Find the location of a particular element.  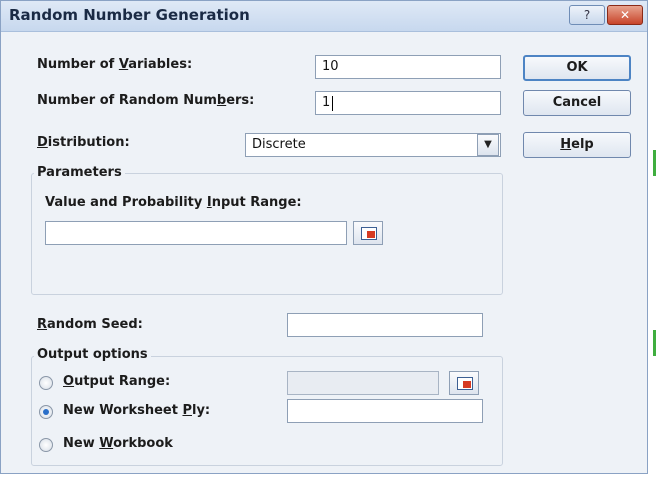

label-part: elp is located at coordinates (582, 144).